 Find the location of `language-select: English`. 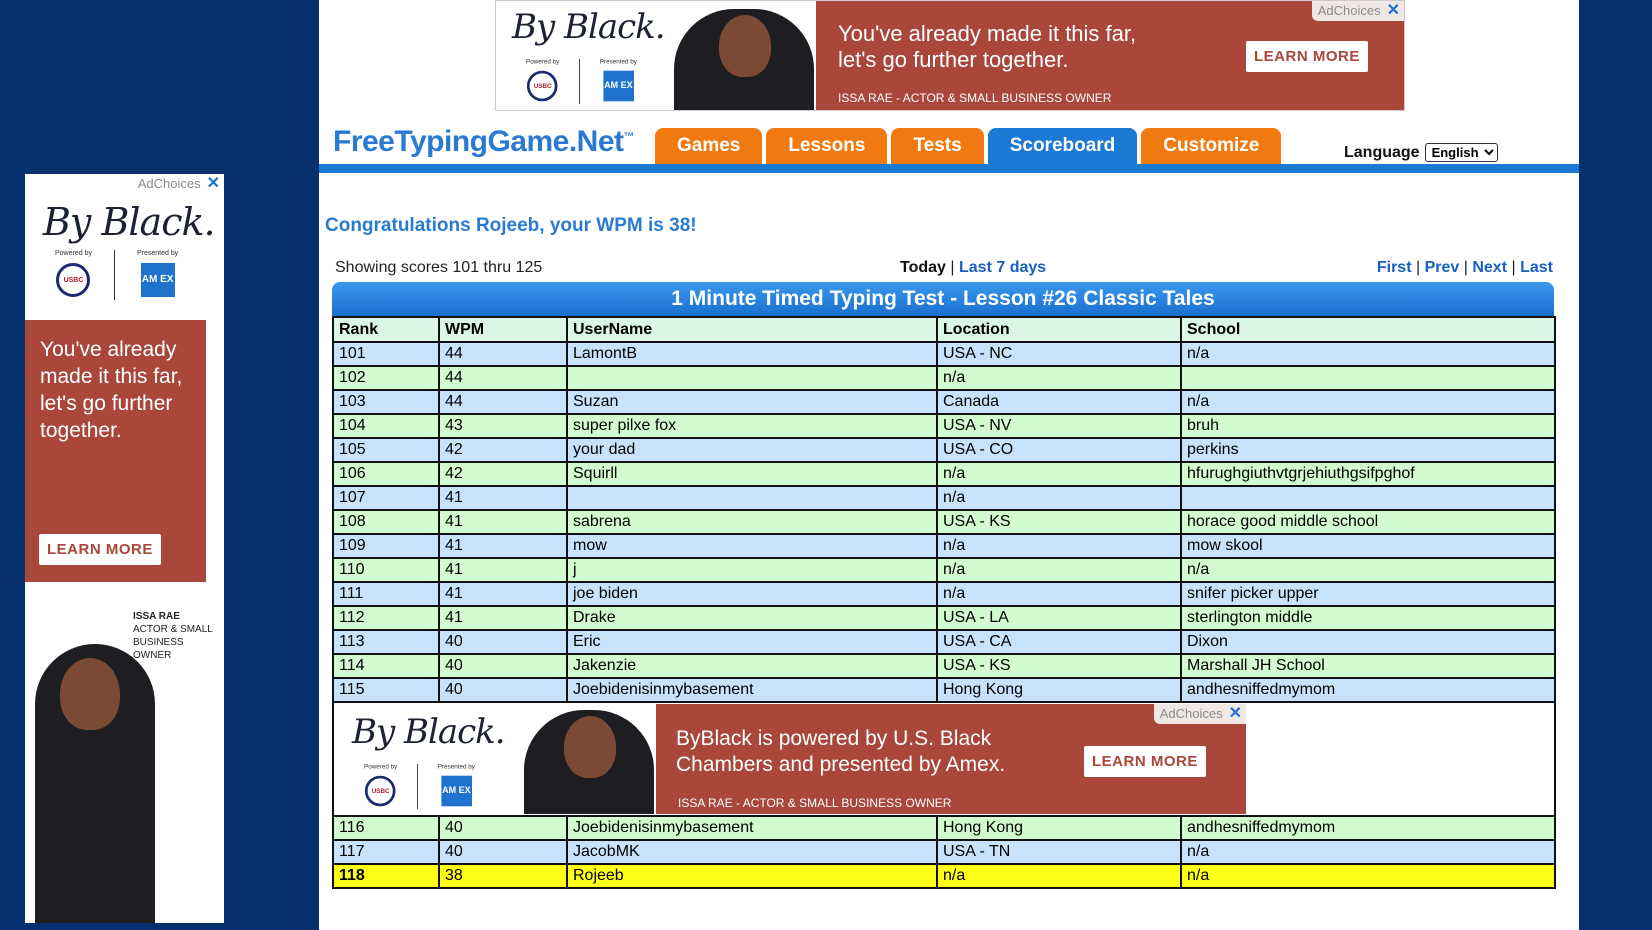

language-select: English is located at coordinates (1461, 152).